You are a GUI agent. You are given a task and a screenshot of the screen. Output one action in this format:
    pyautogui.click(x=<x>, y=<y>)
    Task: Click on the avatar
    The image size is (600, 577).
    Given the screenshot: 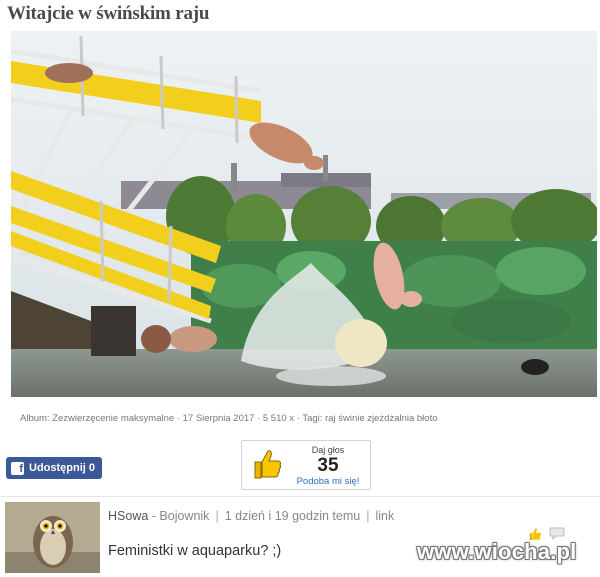 What is the action you would take?
    pyautogui.click(x=52, y=537)
    